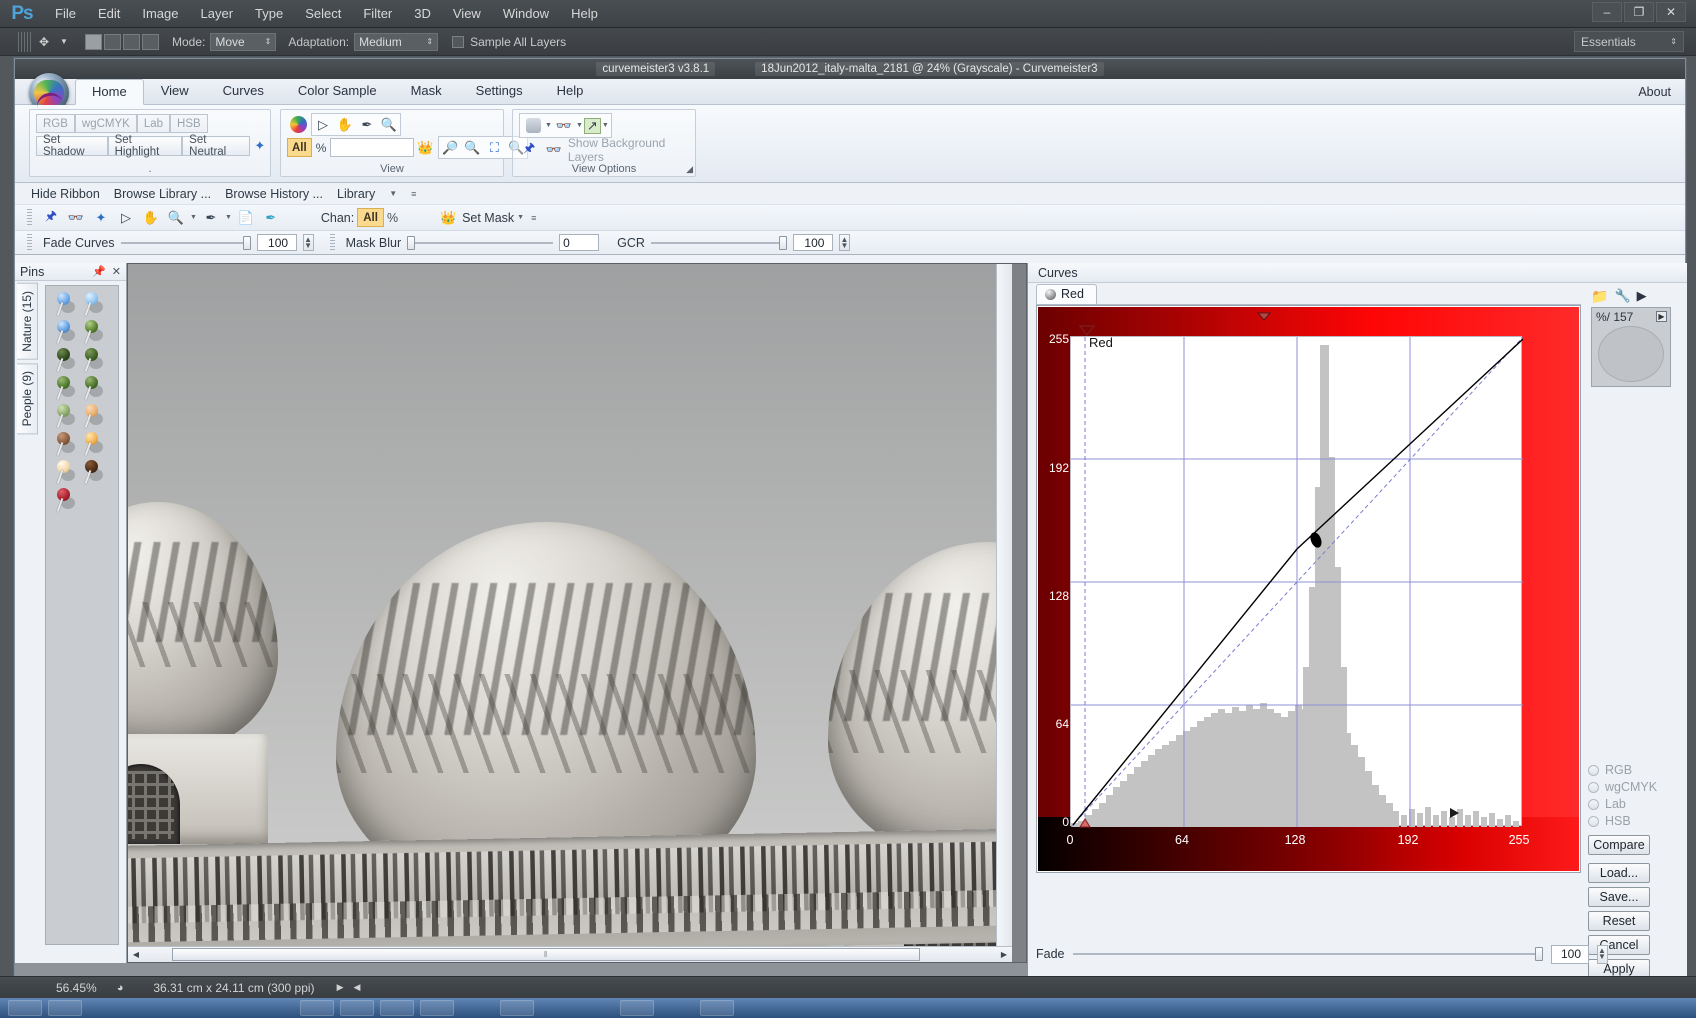 This screenshot has height=1018, width=1696. Describe the element at coordinates (413, 194) in the screenshot. I see `overflow-icon: ≡` at that location.